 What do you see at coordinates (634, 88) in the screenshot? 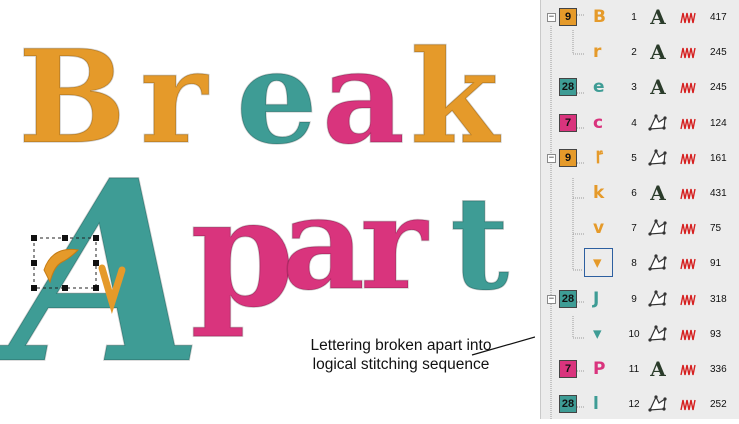
I see `sequence-index: 3` at bounding box center [634, 88].